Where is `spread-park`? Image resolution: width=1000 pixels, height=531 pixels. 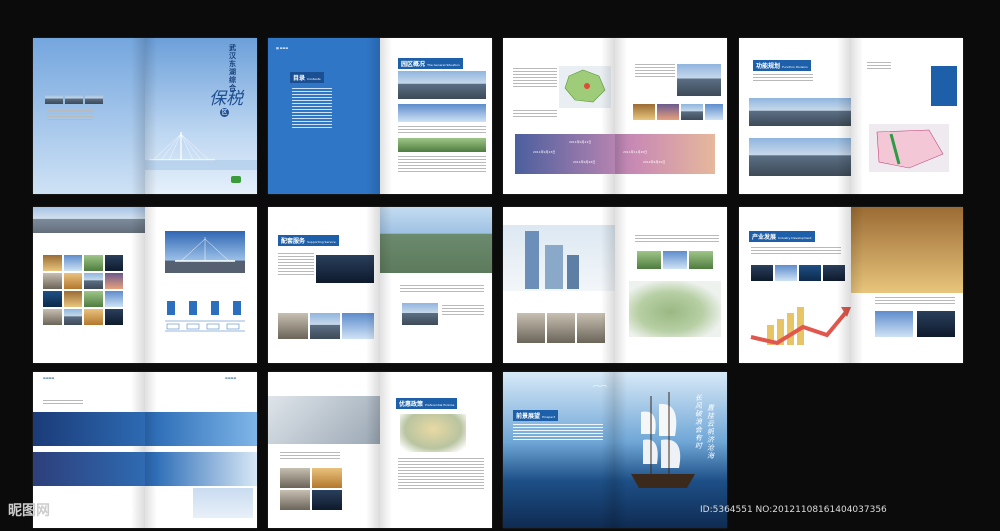
spread-park is located at coordinates (145, 285).